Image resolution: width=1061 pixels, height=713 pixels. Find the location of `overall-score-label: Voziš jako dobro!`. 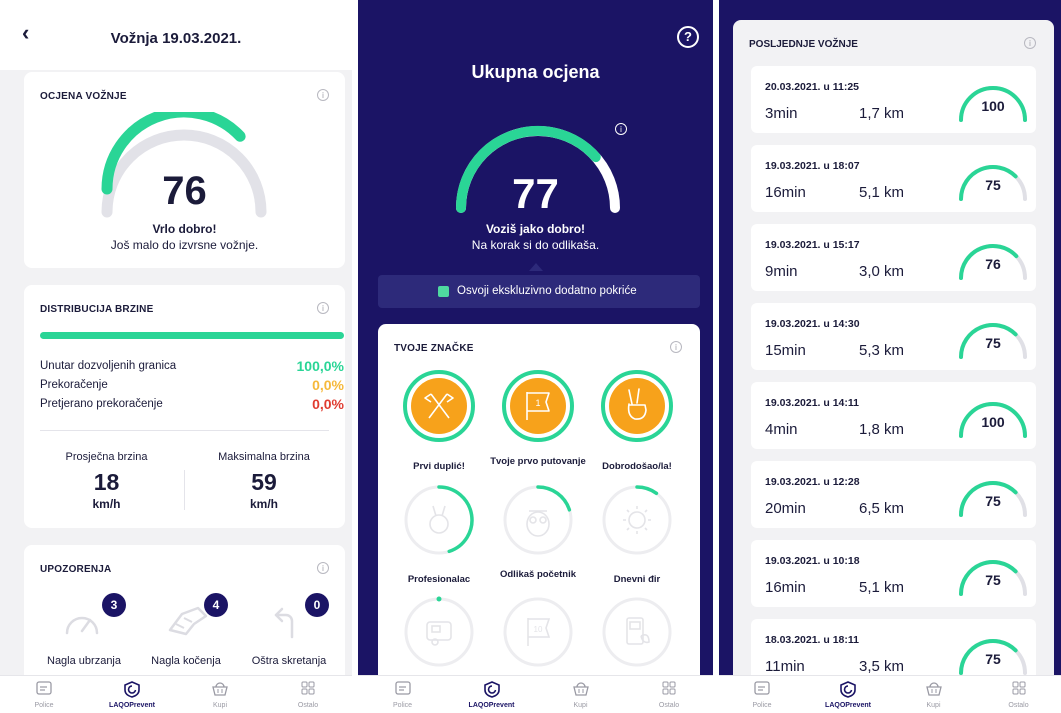

overall-score-label: Voziš jako dobro! is located at coordinates (535, 229).